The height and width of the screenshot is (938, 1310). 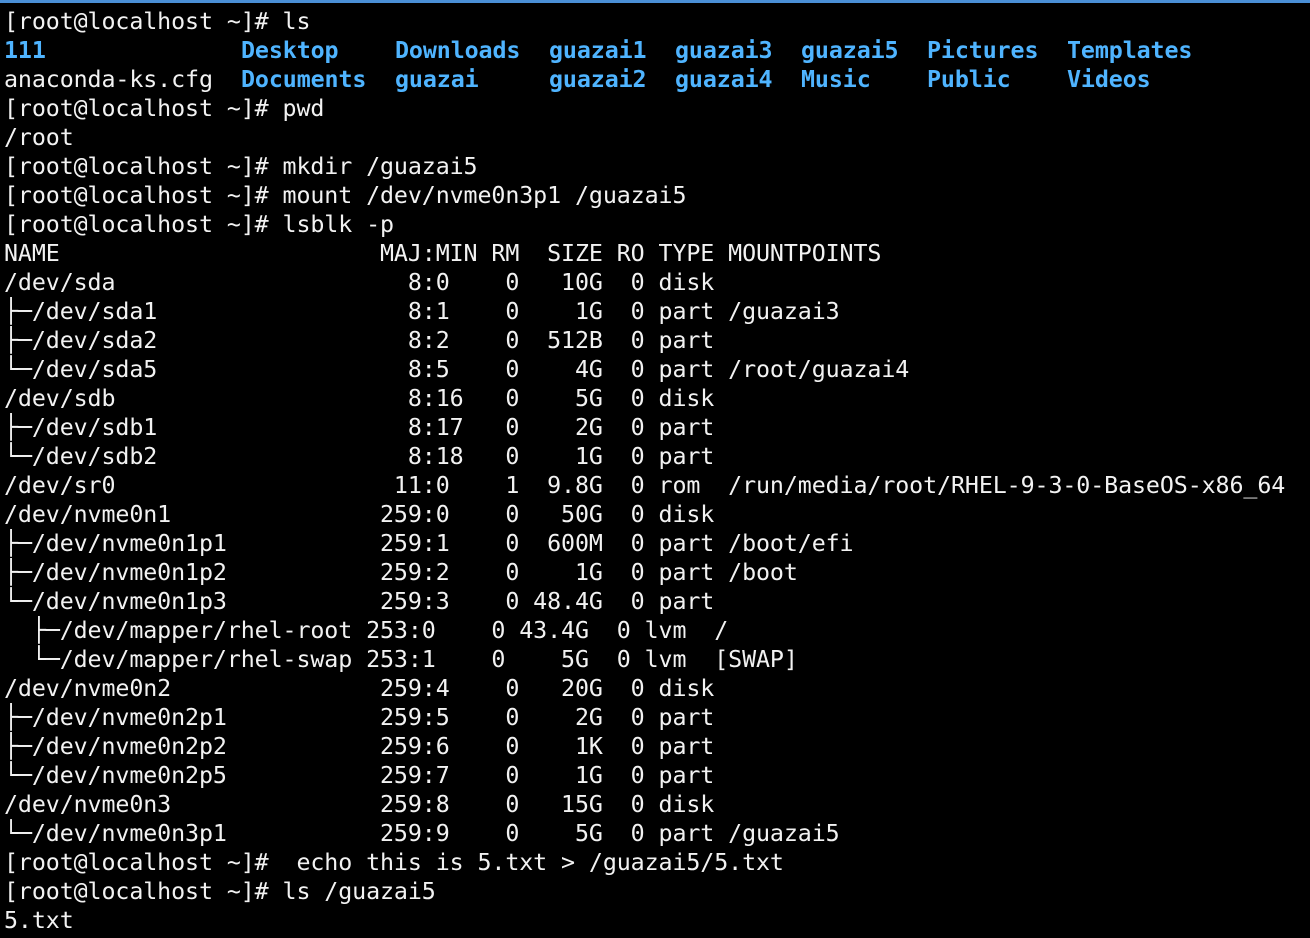 I want to click on ls-entry-directory: Music, so click(x=836, y=79).